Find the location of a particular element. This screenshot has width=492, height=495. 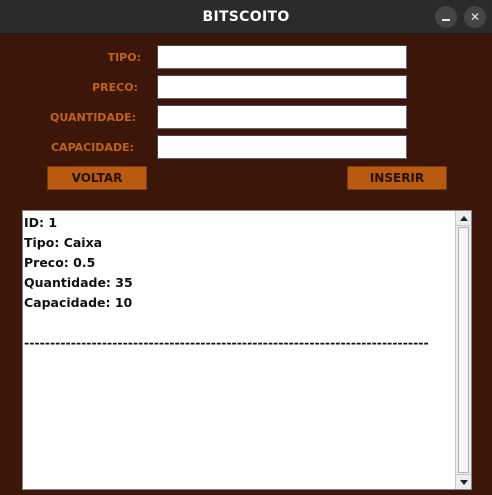

close-icon: ✕ is located at coordinates (475, 17).